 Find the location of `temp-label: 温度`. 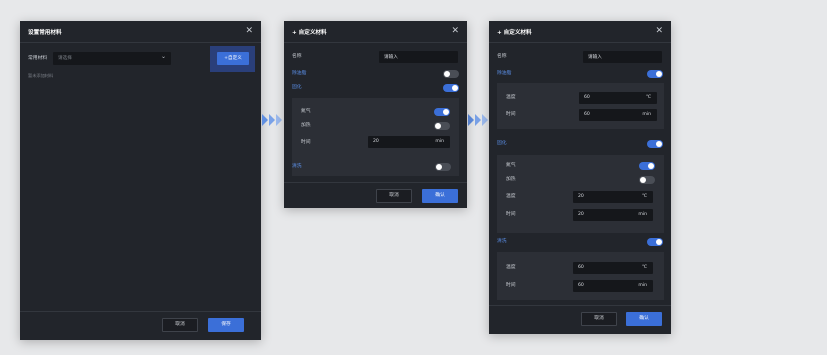

temp-label: 温度 is located at coordinates (511, 97).